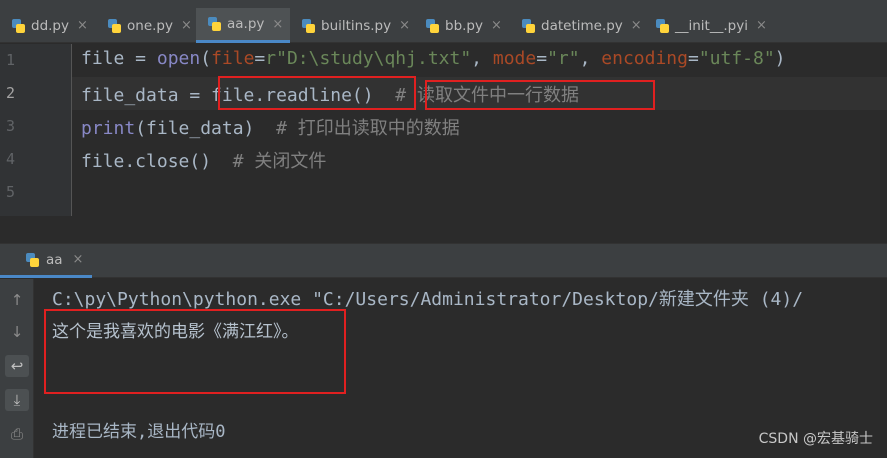 The width and height of the screenshot is (887, 458). I want to click on code-token: "utf-8", so click(736, 58).